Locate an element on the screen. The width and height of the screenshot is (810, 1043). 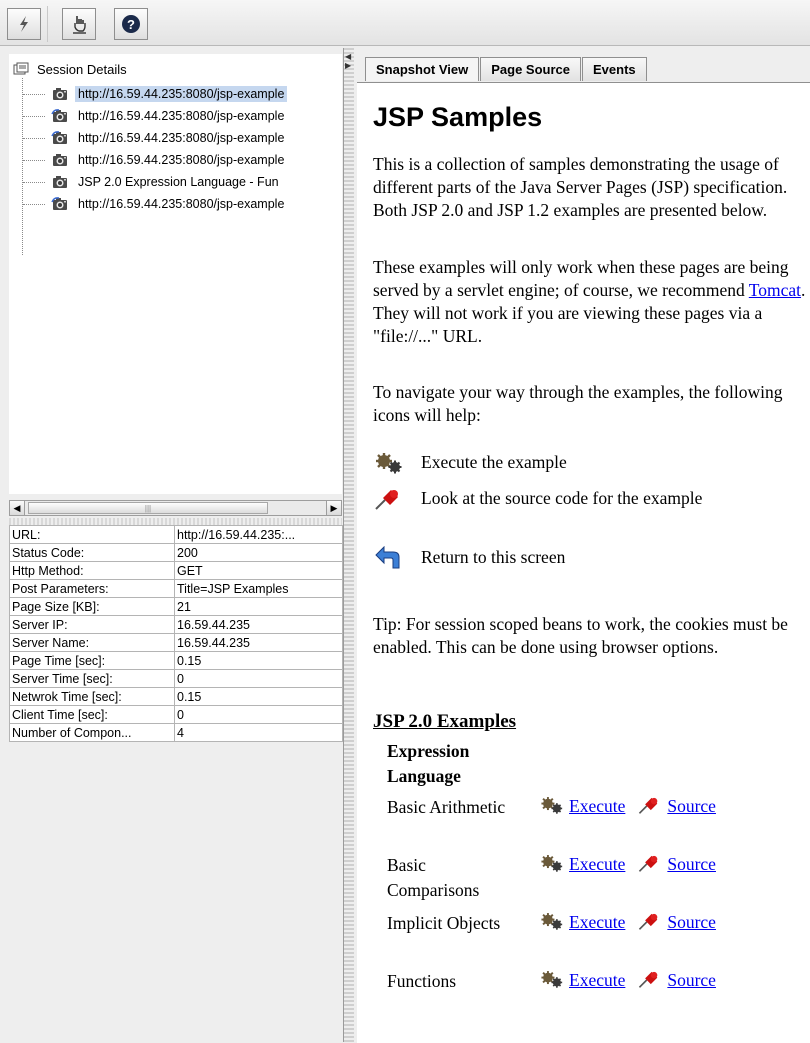
property-value: 200 is located at coordinates (258, 552).